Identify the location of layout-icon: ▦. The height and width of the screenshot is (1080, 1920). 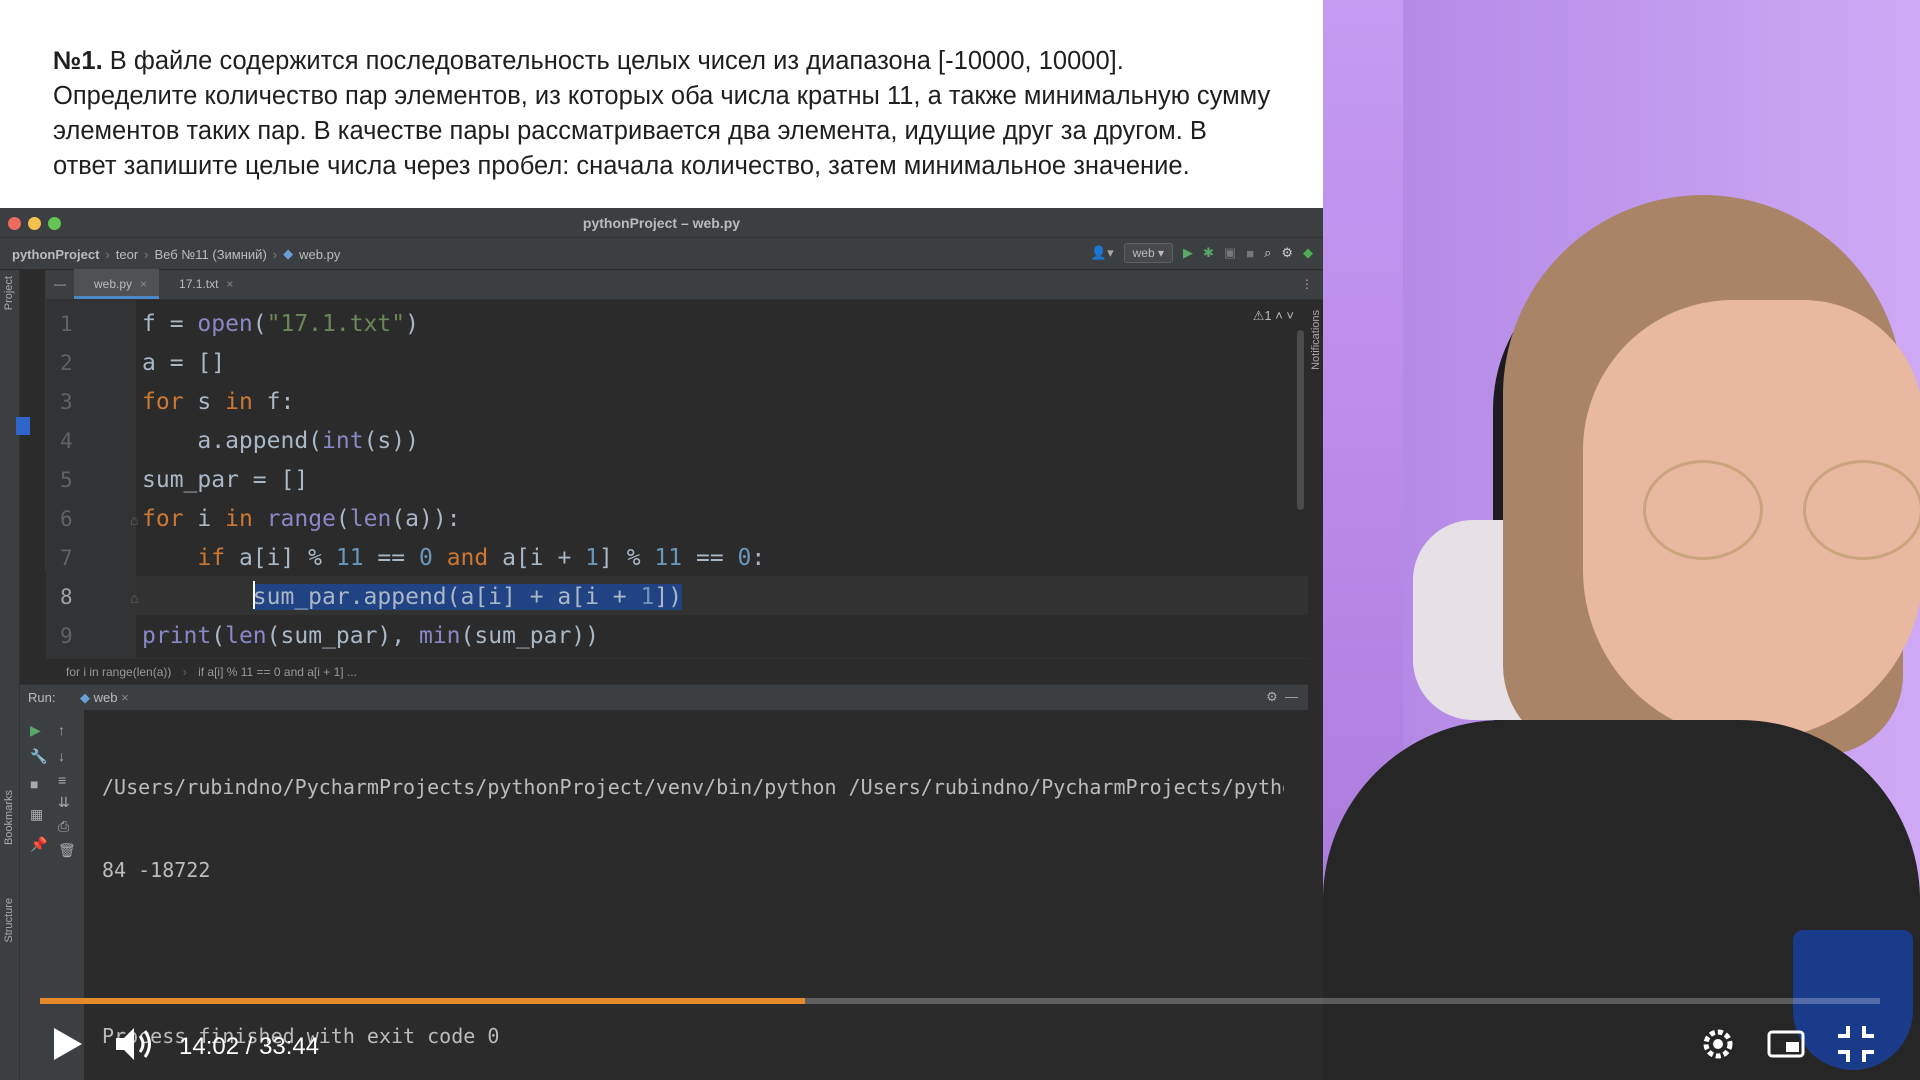
(36, 814).